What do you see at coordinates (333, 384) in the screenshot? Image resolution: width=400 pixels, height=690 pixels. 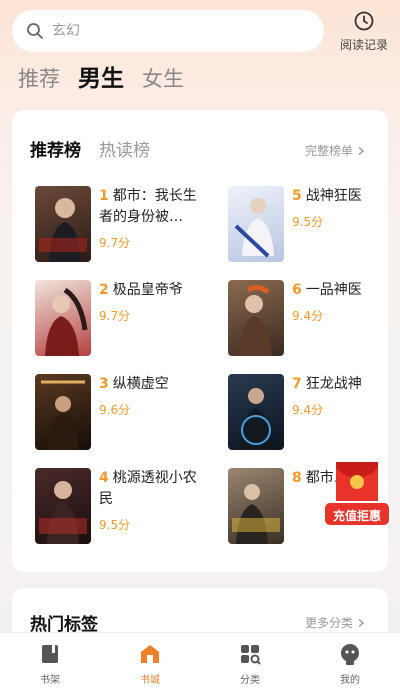 I see `book-title: 狂龙战神` at bounding box center [333, 384].